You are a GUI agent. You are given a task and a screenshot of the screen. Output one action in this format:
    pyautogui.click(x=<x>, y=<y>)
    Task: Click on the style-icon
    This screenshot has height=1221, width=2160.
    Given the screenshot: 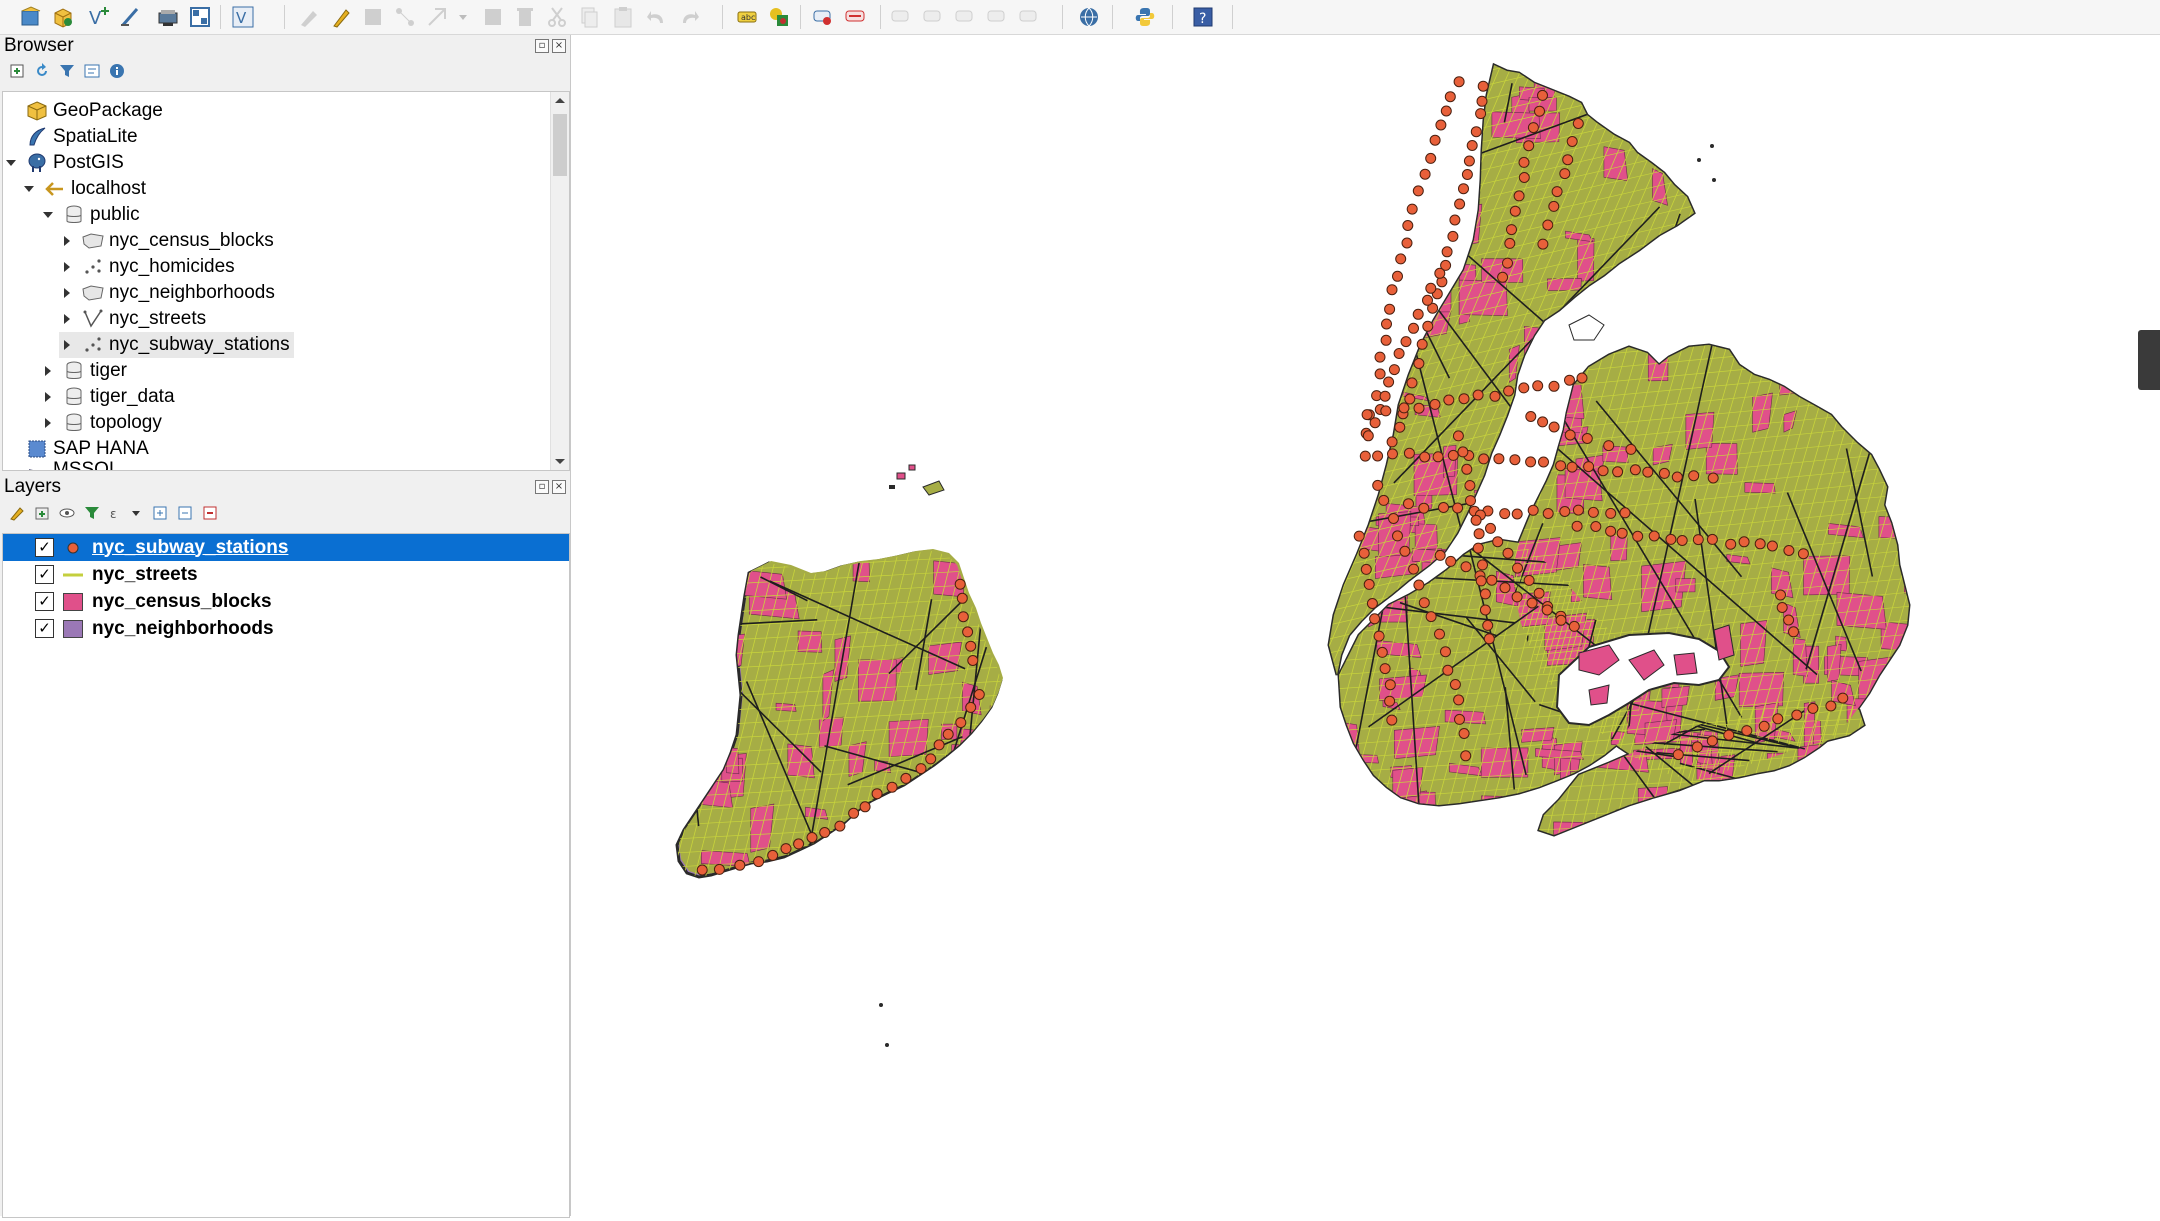 What is the action you would take?
    pyautogui.click(x=779, y=17)
    